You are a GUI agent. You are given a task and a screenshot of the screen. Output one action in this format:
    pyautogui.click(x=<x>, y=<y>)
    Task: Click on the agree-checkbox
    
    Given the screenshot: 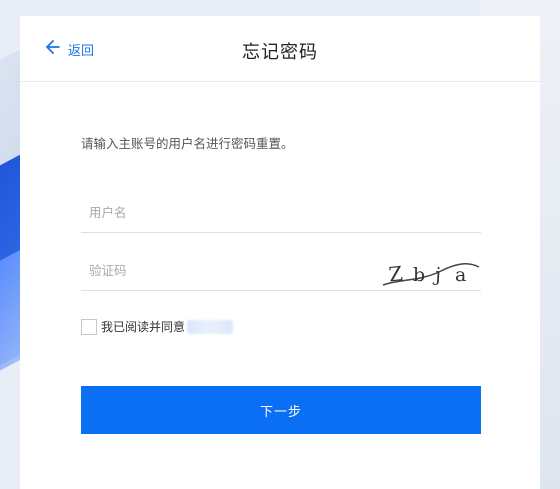 What is the action you would take?
    pyautogui.click(x=89, y=326)
    